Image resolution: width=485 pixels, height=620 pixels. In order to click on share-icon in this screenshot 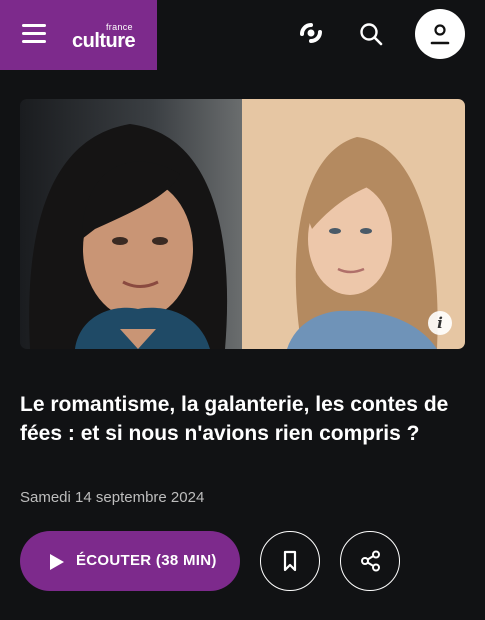, I will do `click(370, 561)`.